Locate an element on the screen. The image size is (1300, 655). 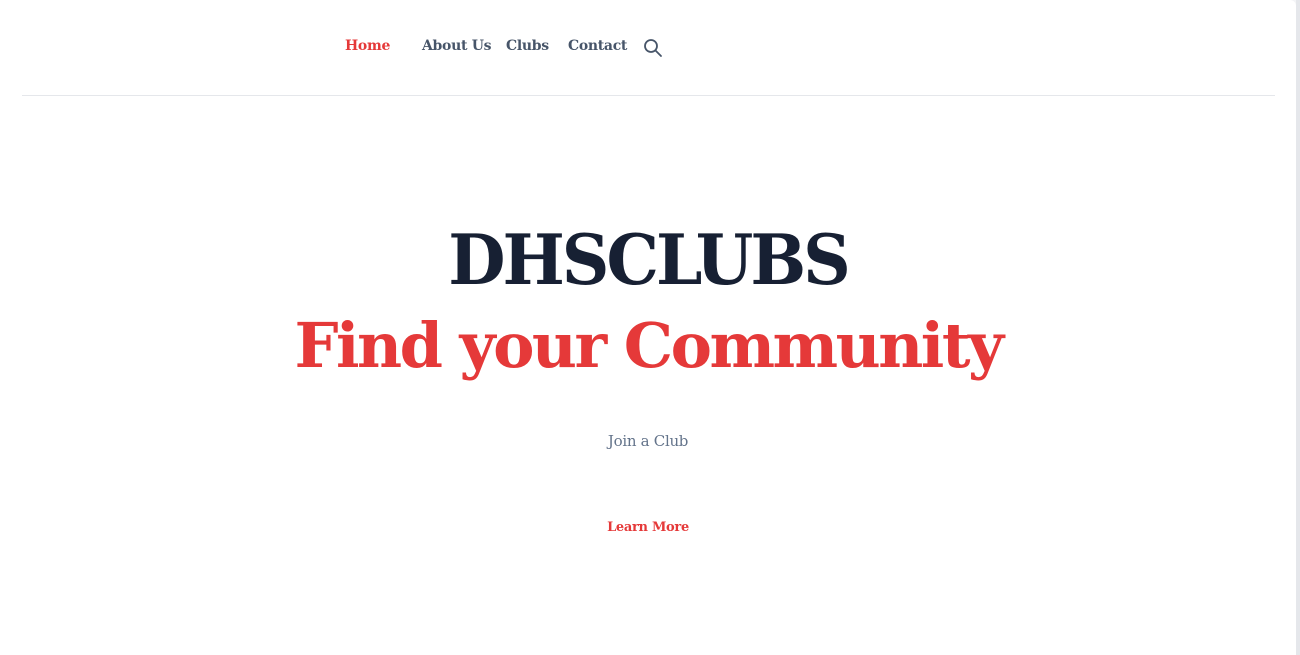
learn-more-link: Learn More is located at coordinates (648, 528).